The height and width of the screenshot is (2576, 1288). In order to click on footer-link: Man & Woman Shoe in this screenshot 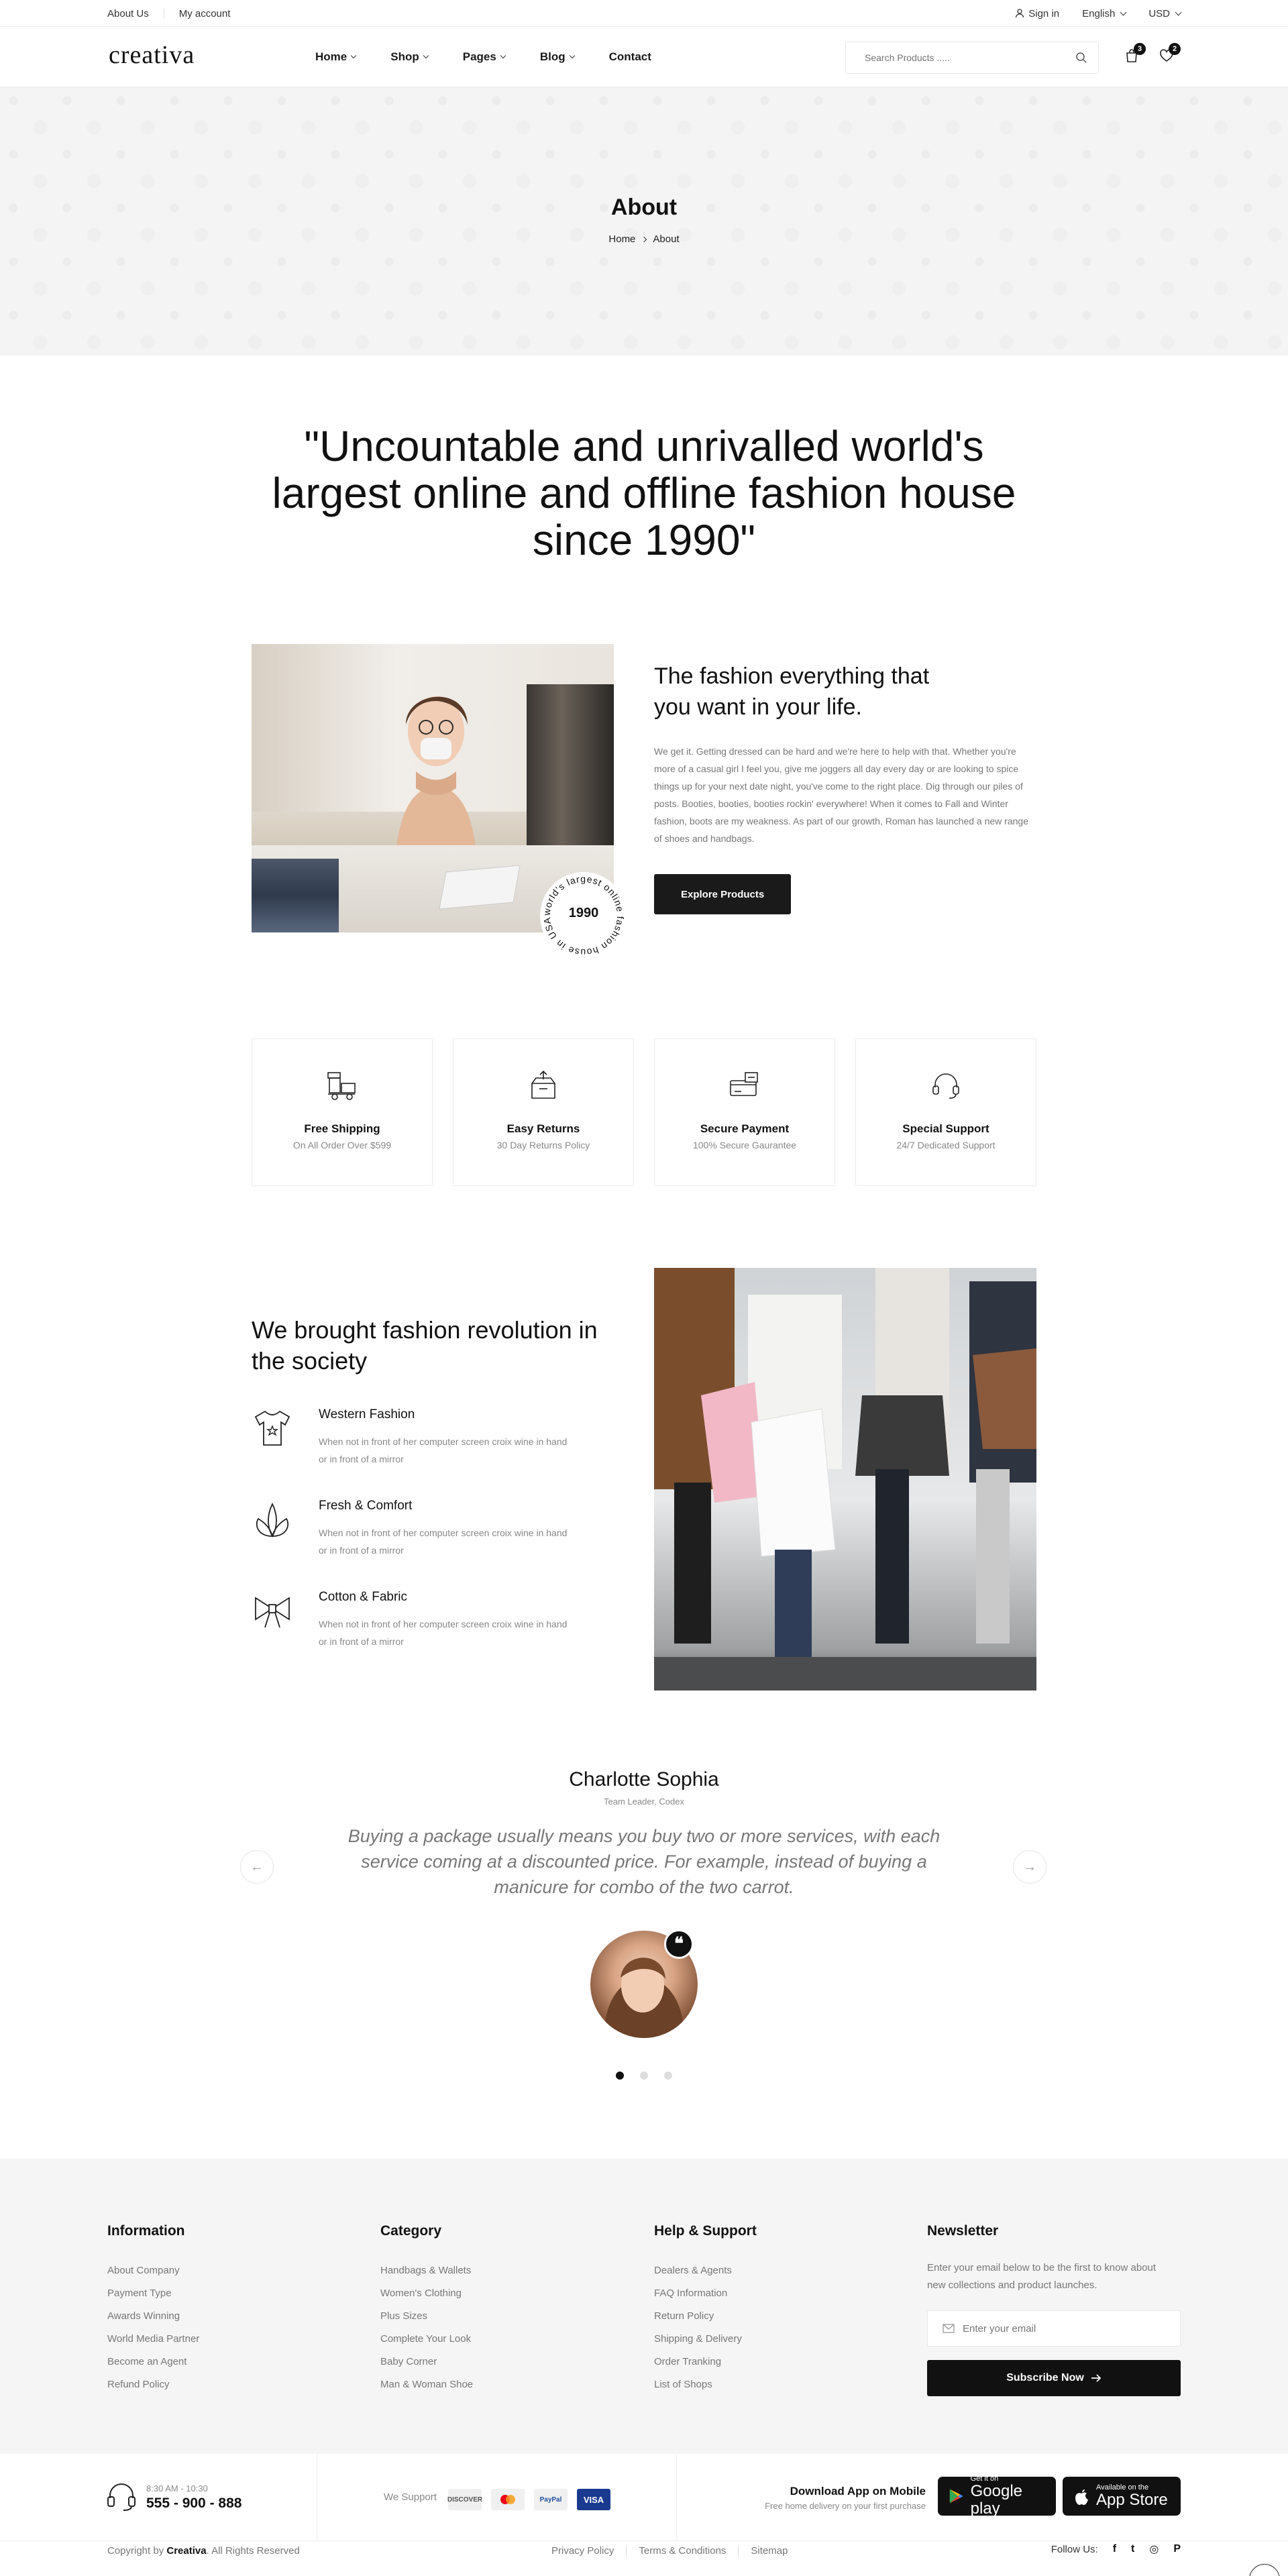, I will do `click(426, 2384)`.